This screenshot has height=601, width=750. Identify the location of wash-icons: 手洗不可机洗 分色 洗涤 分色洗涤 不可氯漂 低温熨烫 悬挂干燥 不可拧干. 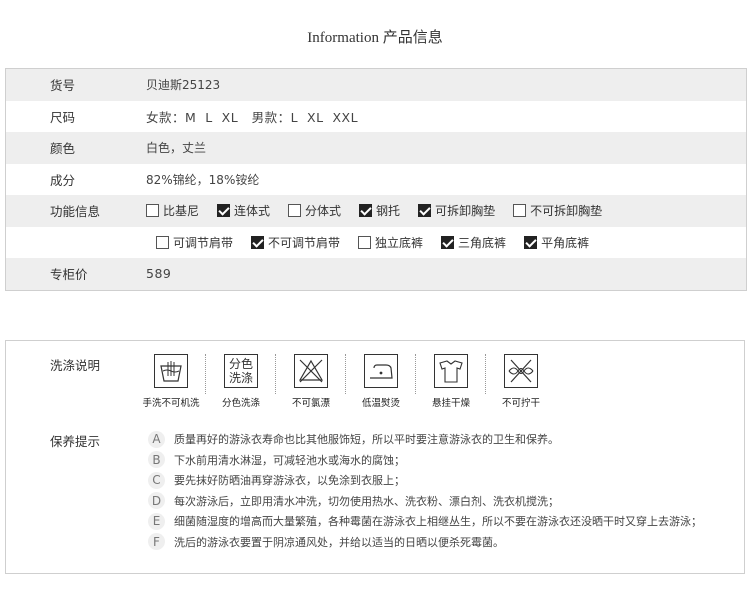
(346, 381).